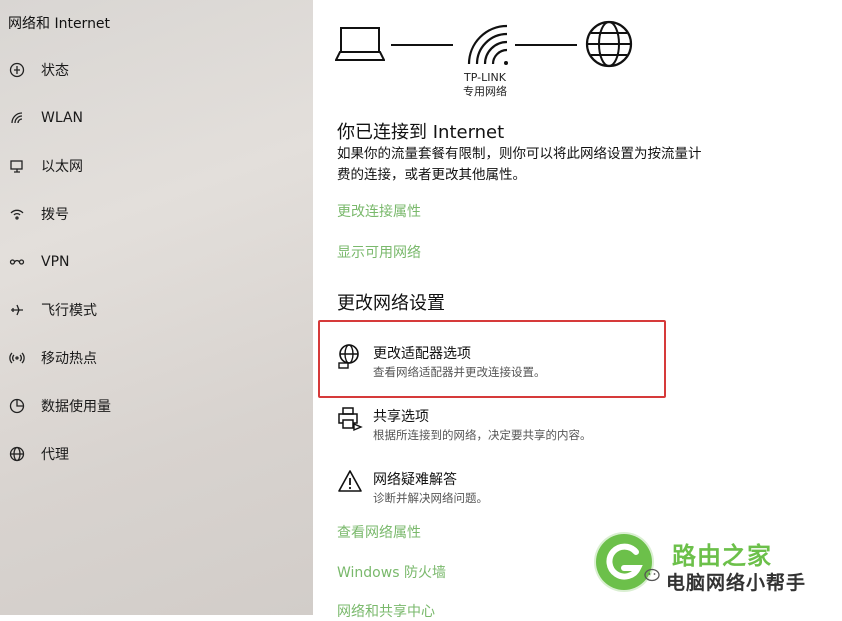 The width and height of the screenshot is (842, 621). What do you see at coordinates (360, 44) in the screenshot?
I see `laptop-icon` at bounding box center [360, 44].